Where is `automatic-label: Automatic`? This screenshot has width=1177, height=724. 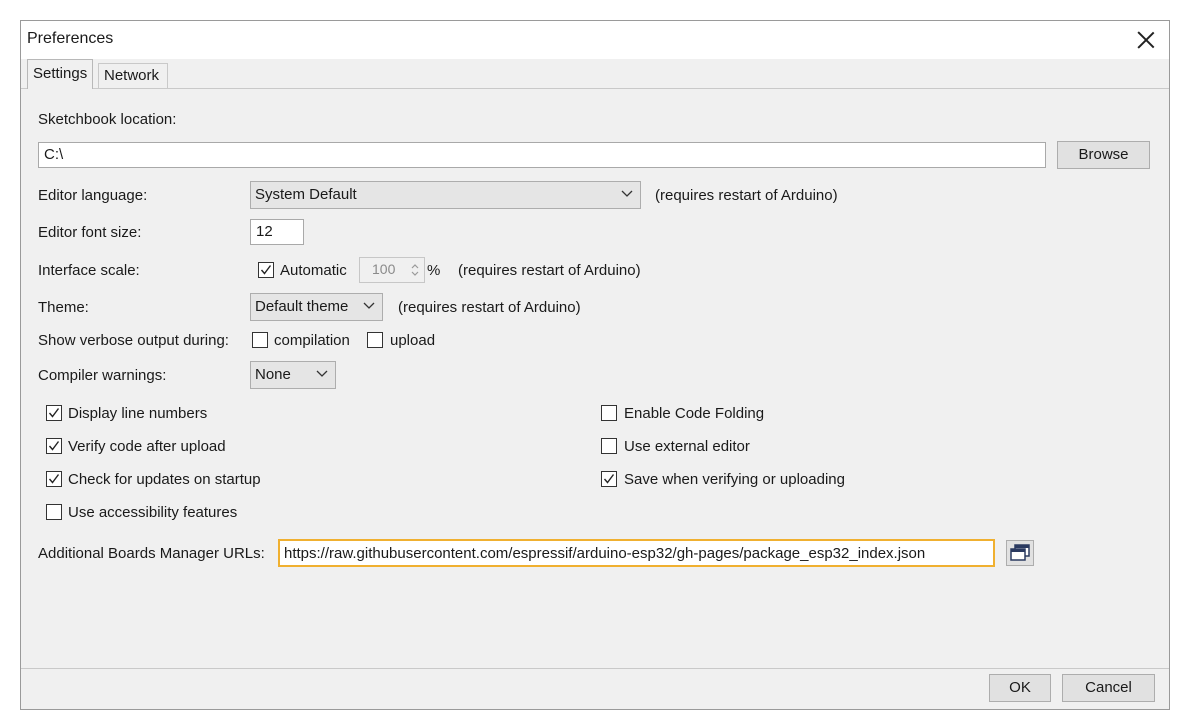
automatic-label: Automatic is located at coordinates (313, 270).